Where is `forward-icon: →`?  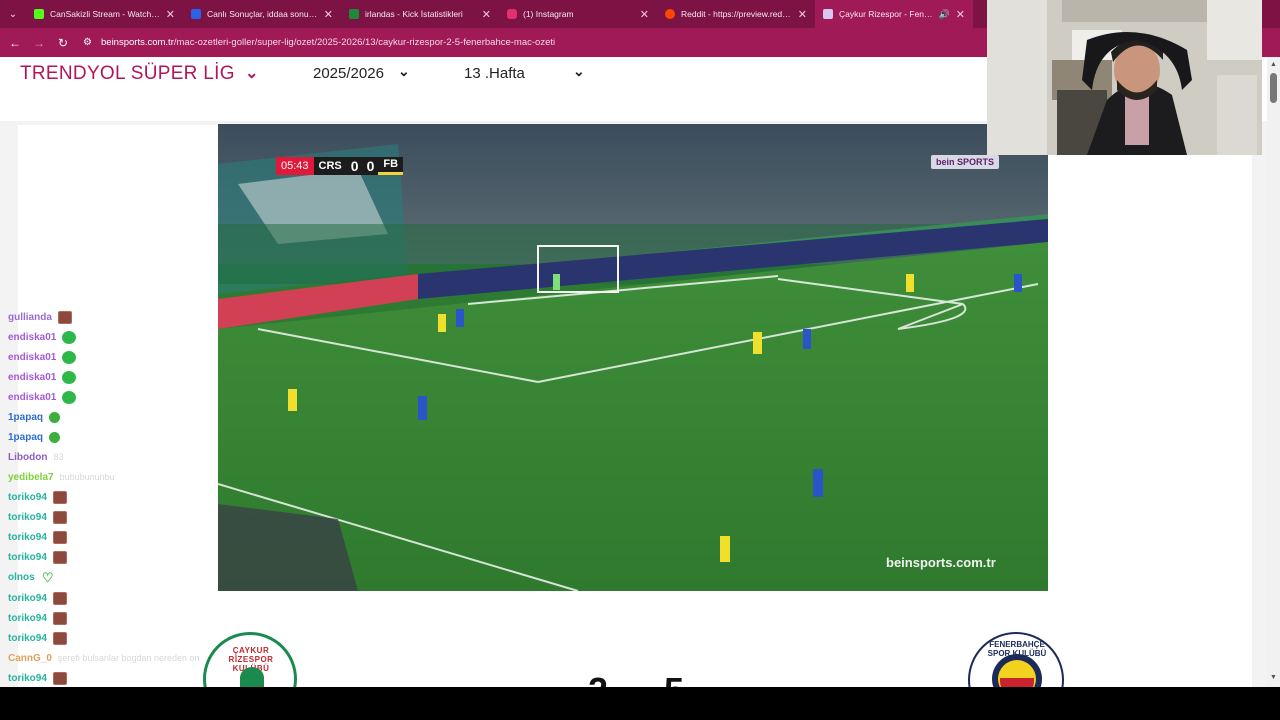 forward-icon: → is located at coordinates (39, 42).